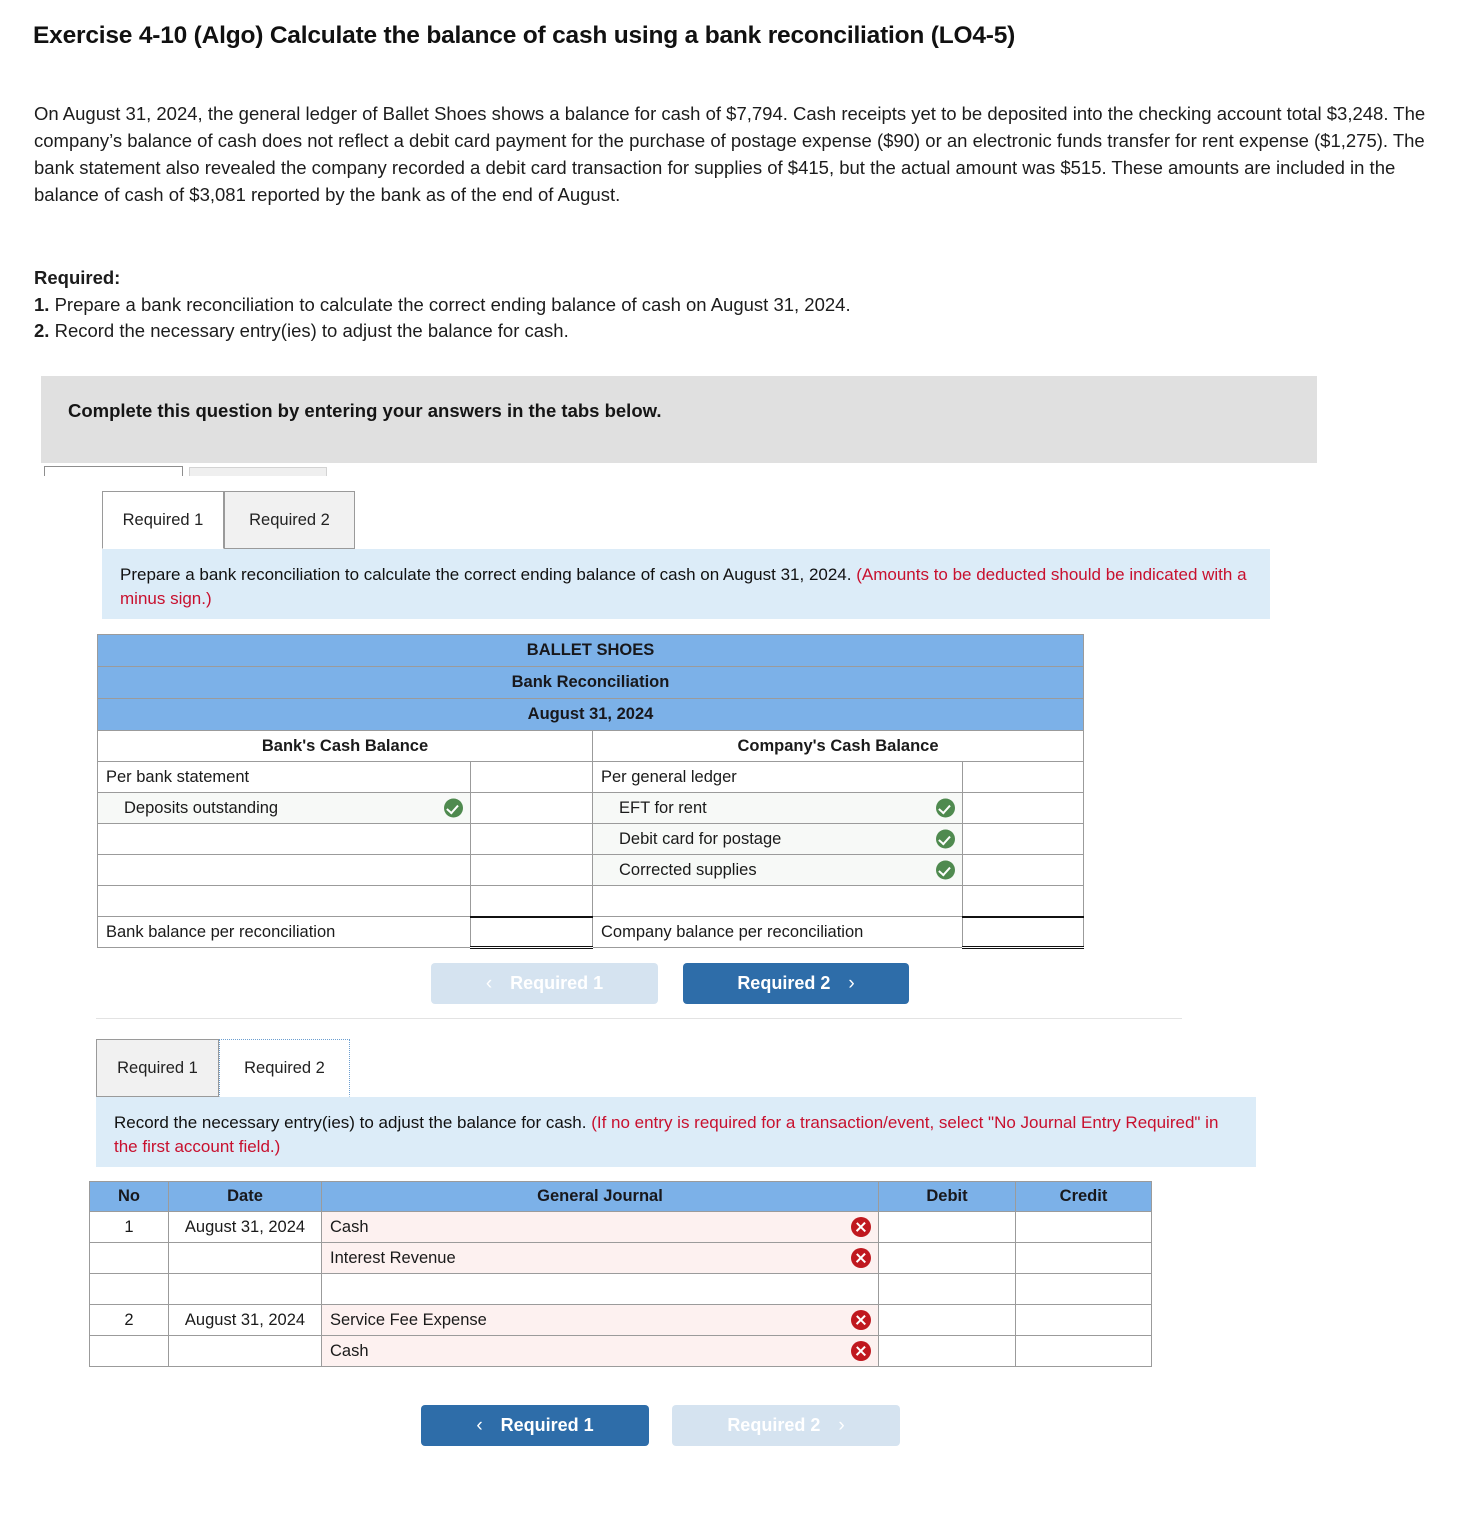  What do you see at coordinates (42, 304) in the screenshot?
I see `requirement-number-1: 1.` at bounding box center [42, 304].